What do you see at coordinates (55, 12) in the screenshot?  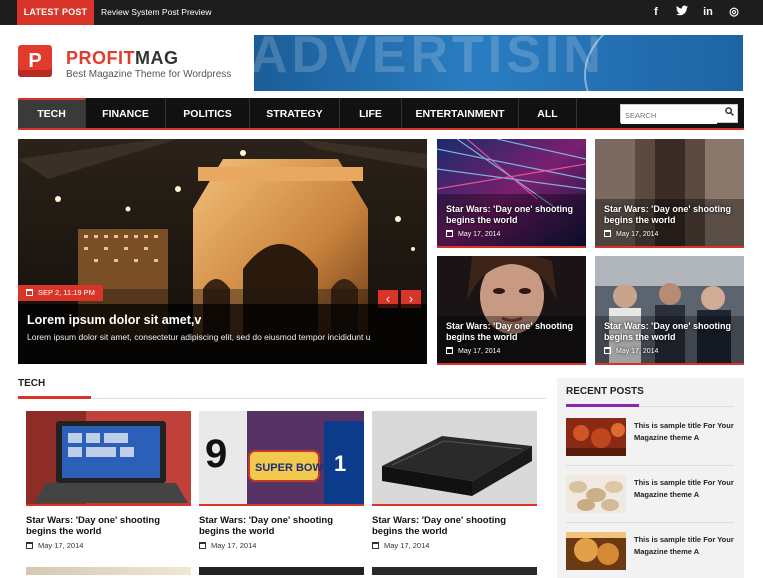 I see `latest-post-label: LATEST POST` at bounding box center [55, 12].